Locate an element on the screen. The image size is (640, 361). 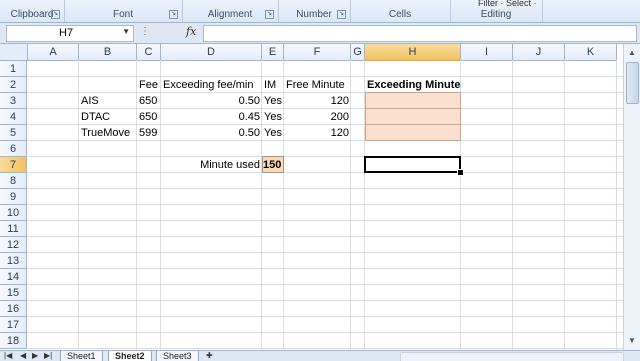
font-launcher-icon: ↘ is located at coordinates (173, 14).